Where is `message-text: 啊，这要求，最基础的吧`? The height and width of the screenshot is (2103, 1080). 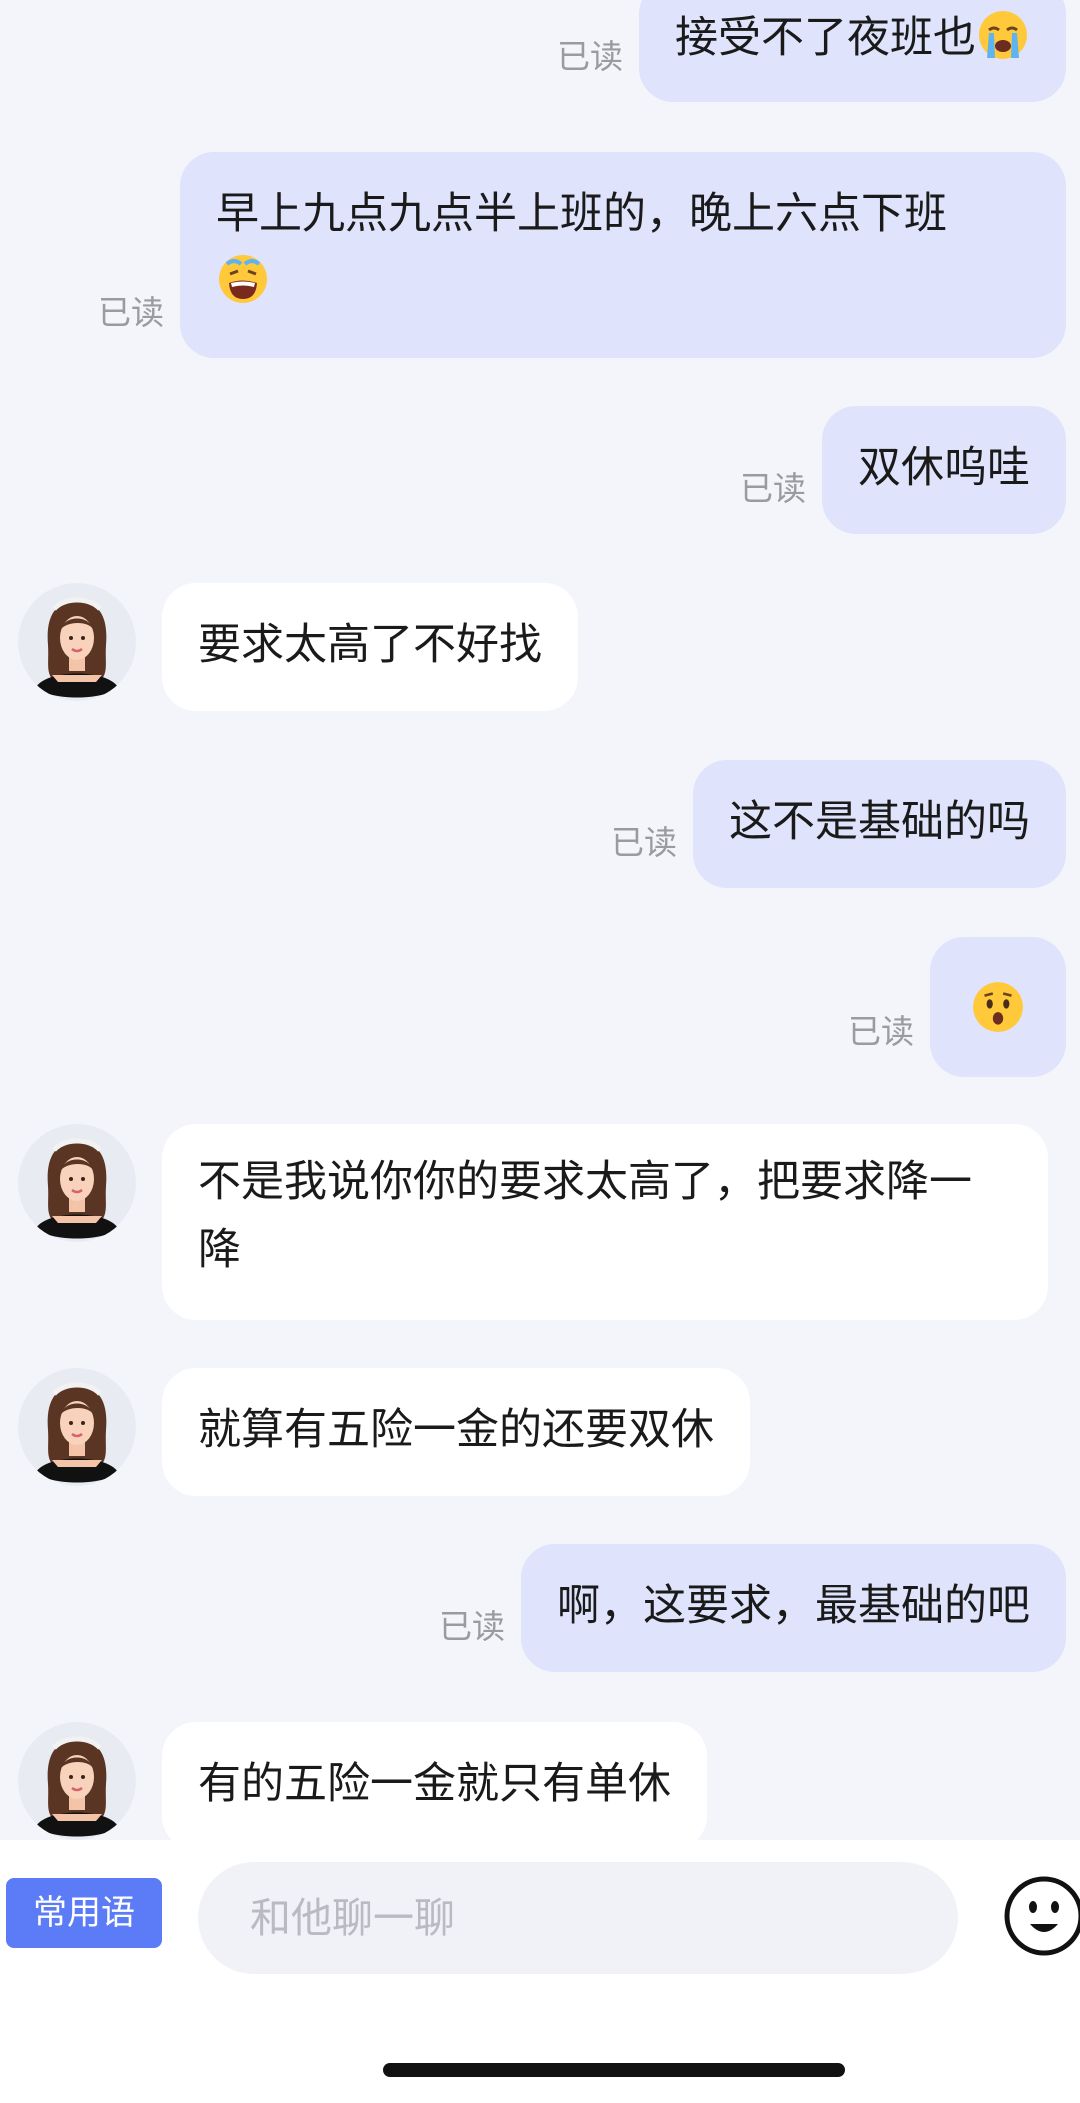
message-text: 啊，这要求，最基础的吧 is located at coordinates (793, 1606).